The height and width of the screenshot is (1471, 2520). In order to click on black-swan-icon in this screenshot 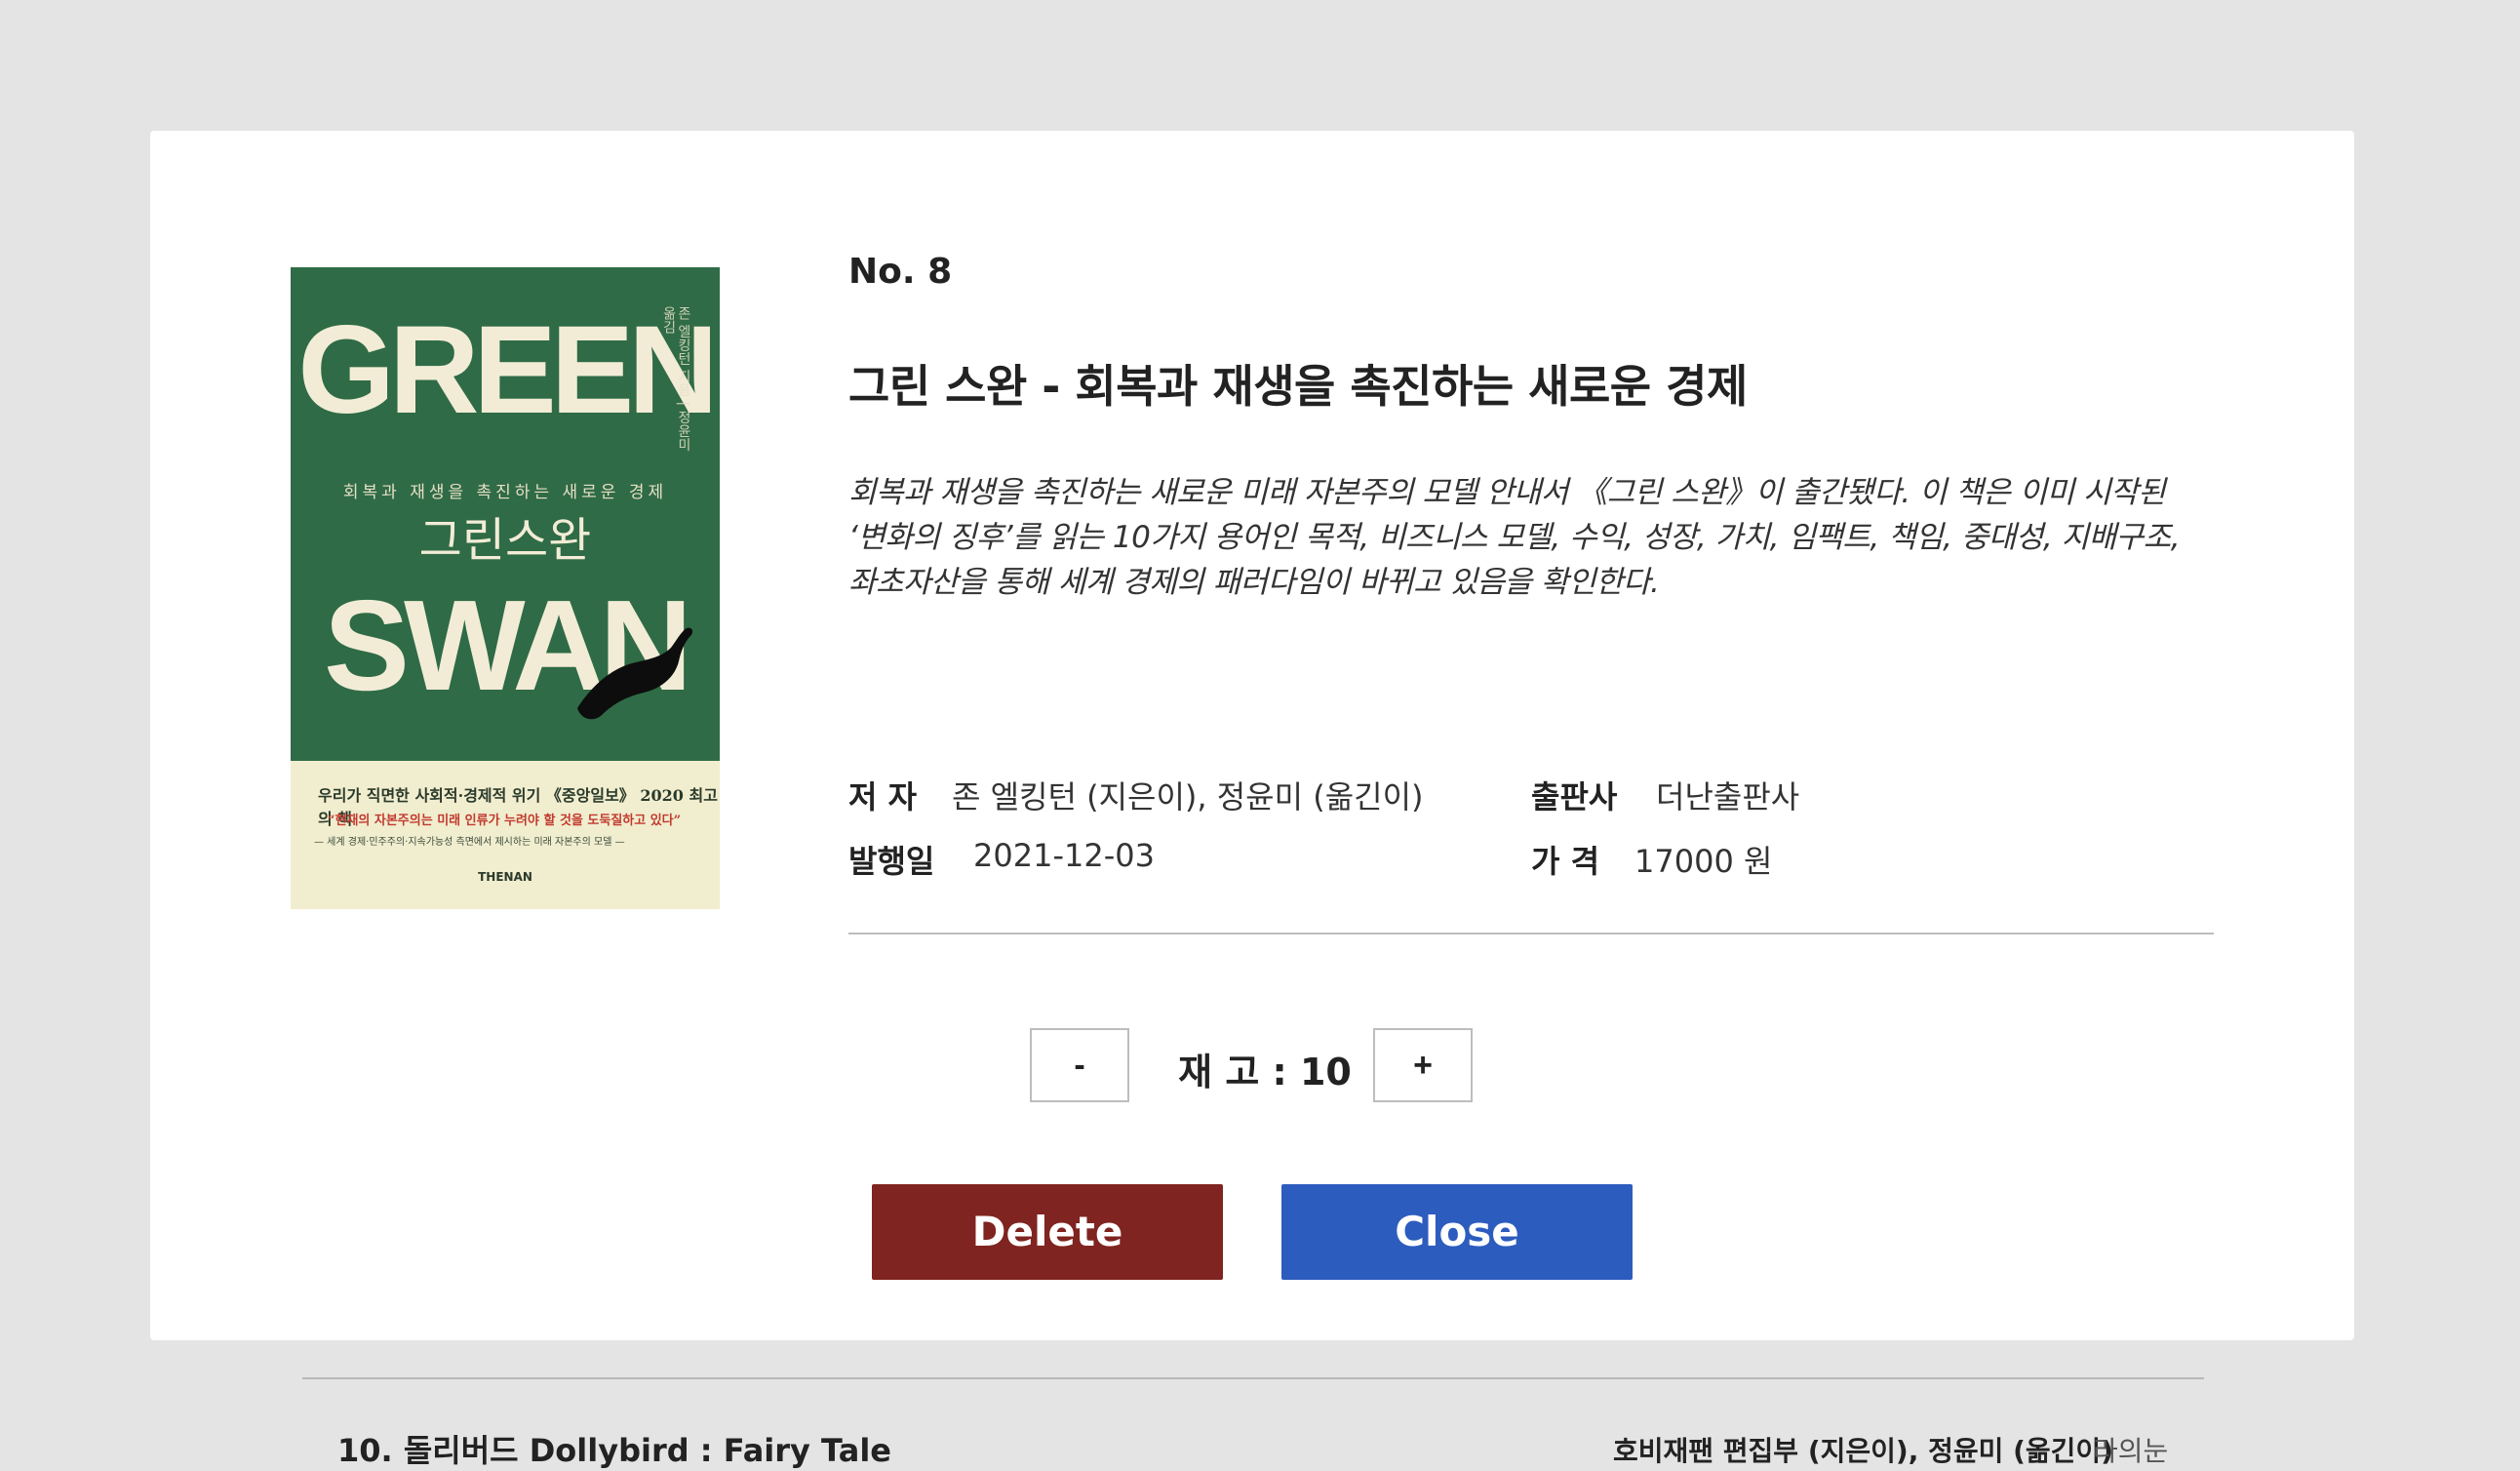, I will do `click(635, 673)`.